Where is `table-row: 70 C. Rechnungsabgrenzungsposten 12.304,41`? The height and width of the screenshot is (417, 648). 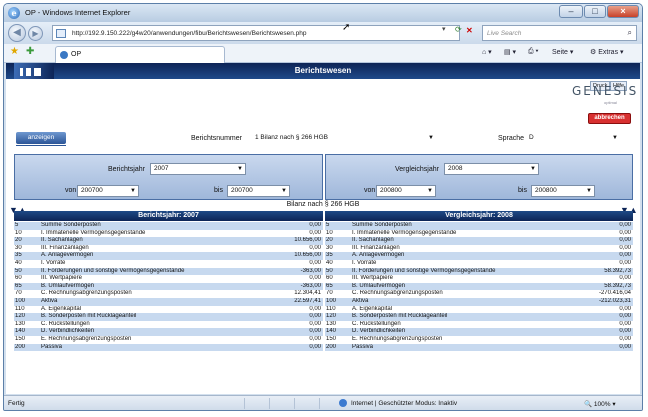 table-row: 70 C. Rechnungsabgrenzungsposten 12.304,41 is located at coordinates (168, 294).